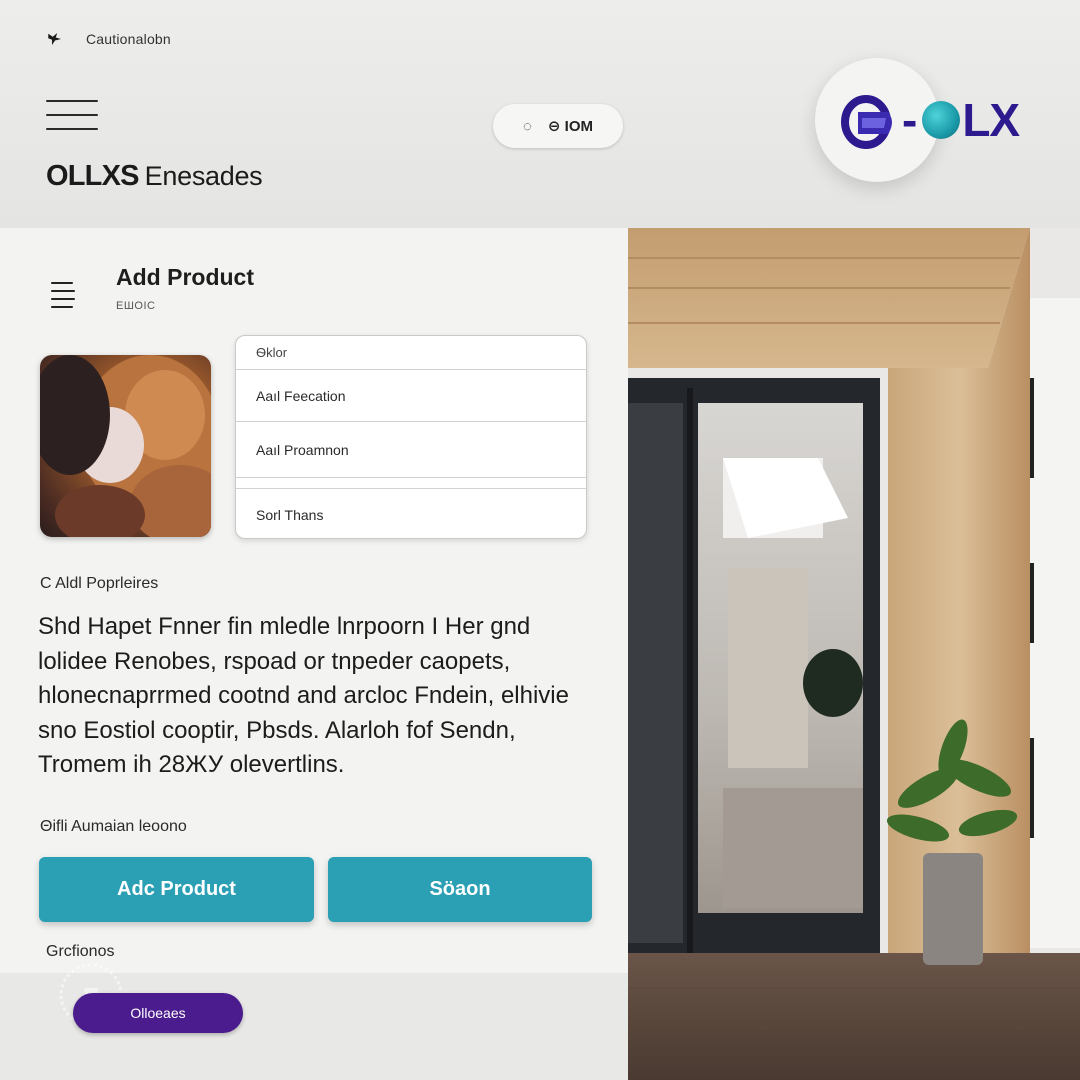 This screenshot has width=1080, height=1080. I want to click on status-badge: Olloeaes, so click(158, 1013).